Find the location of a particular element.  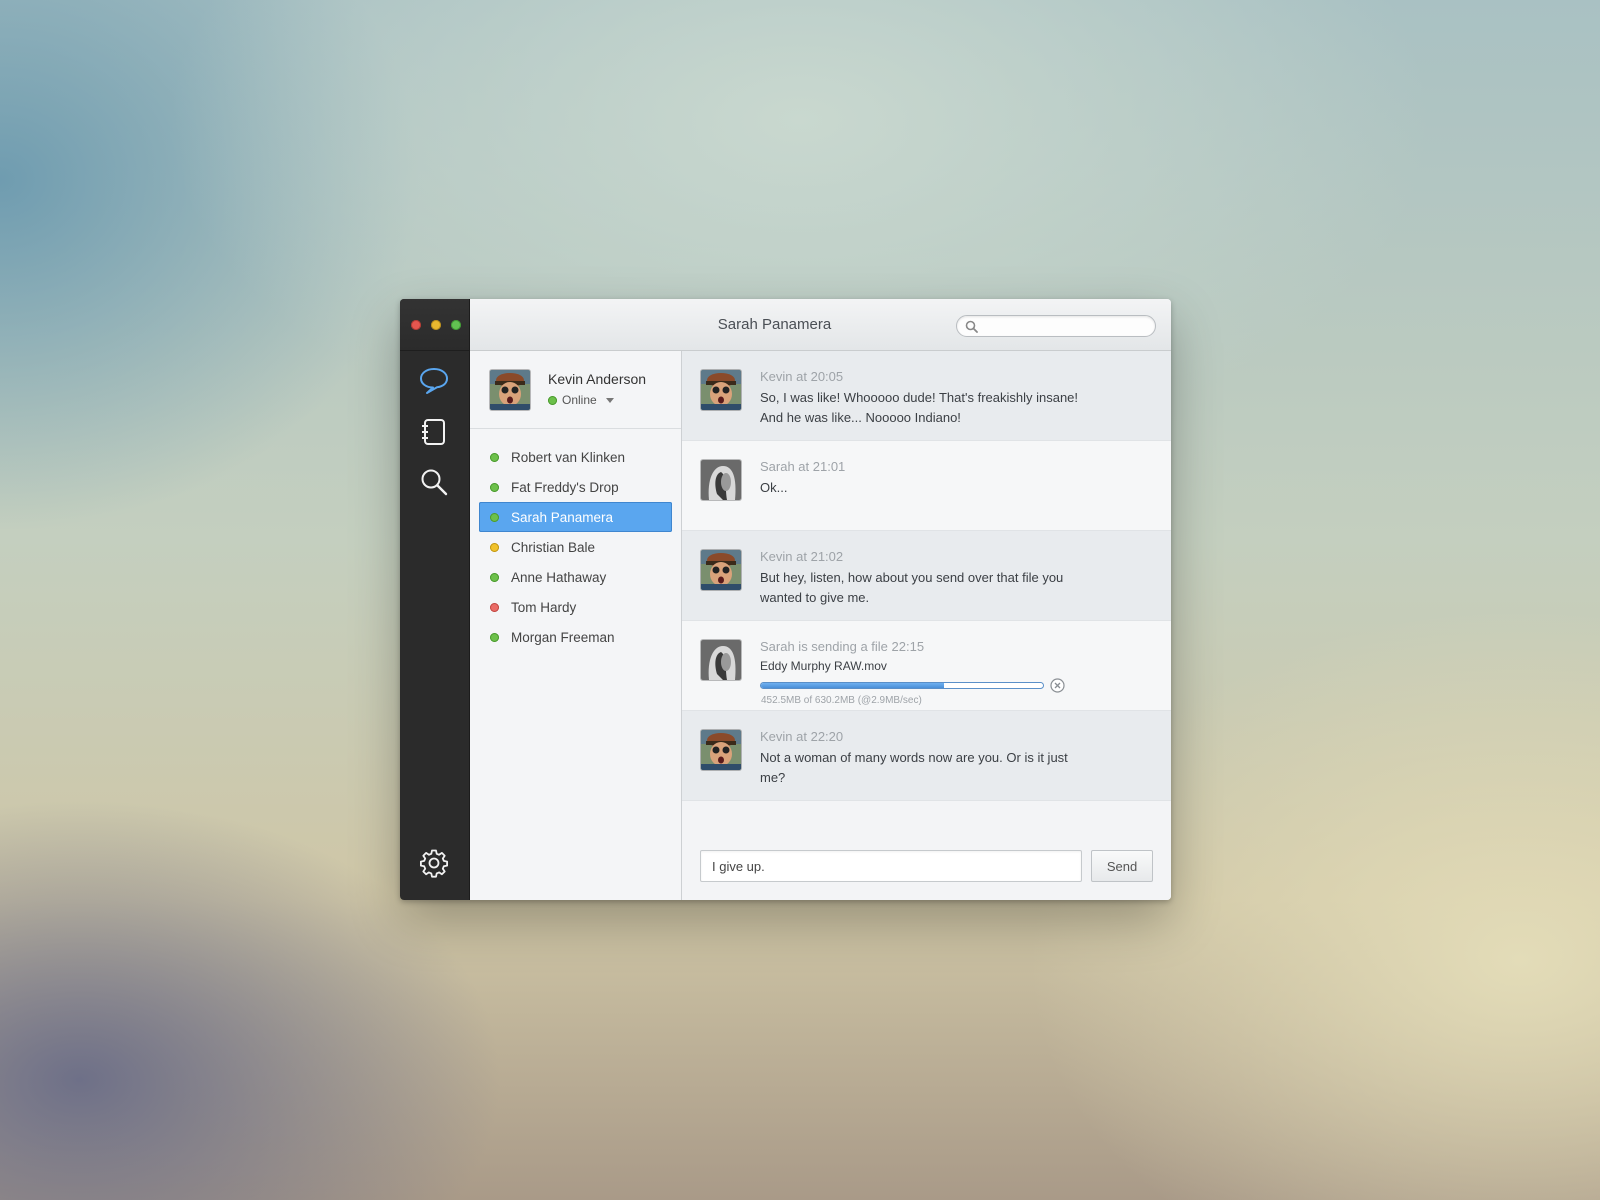

message-meta: Sarah at 21:01 is located at coordinates (803, 466).